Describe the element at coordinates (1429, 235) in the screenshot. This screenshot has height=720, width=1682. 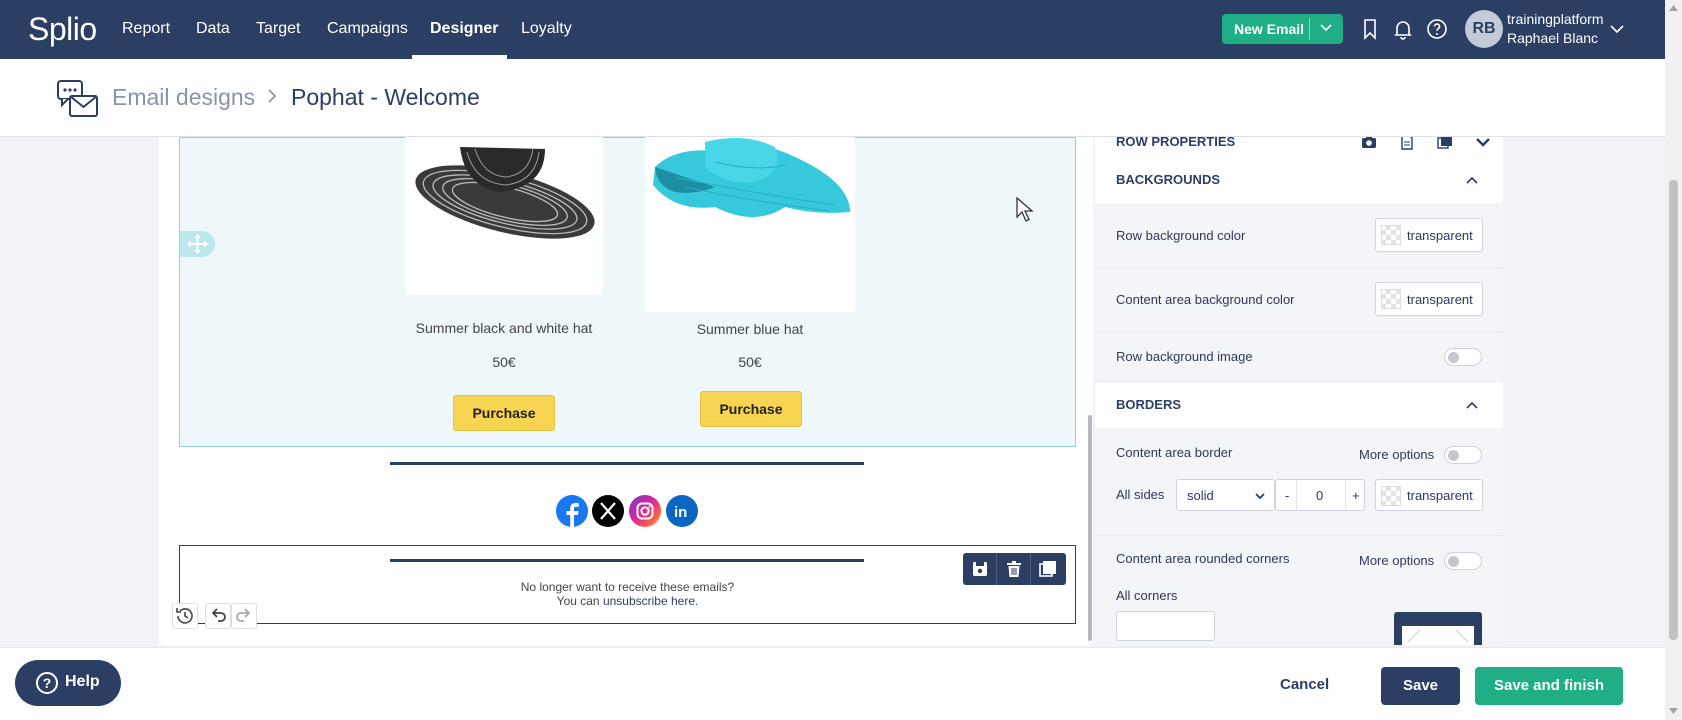
I see `row-bg-color-picker: transparent` at that location.